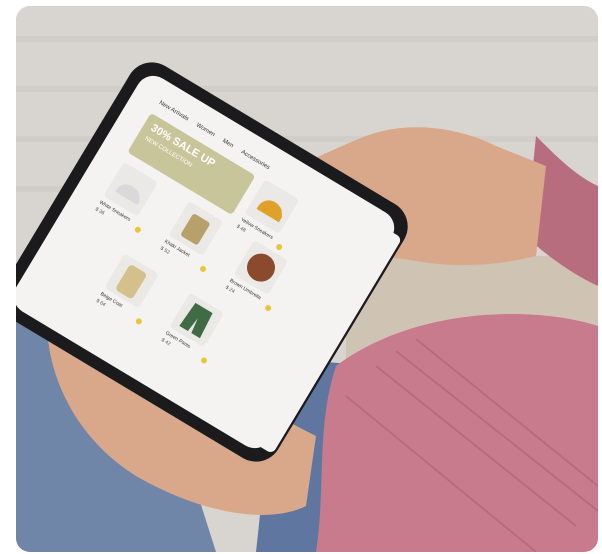 The height and width of the screenshot is (554, 602). Describe the element at coordinates (198, 245) in the screenshot. I see `product-card: Khaki Jacket $ 52` at that location.